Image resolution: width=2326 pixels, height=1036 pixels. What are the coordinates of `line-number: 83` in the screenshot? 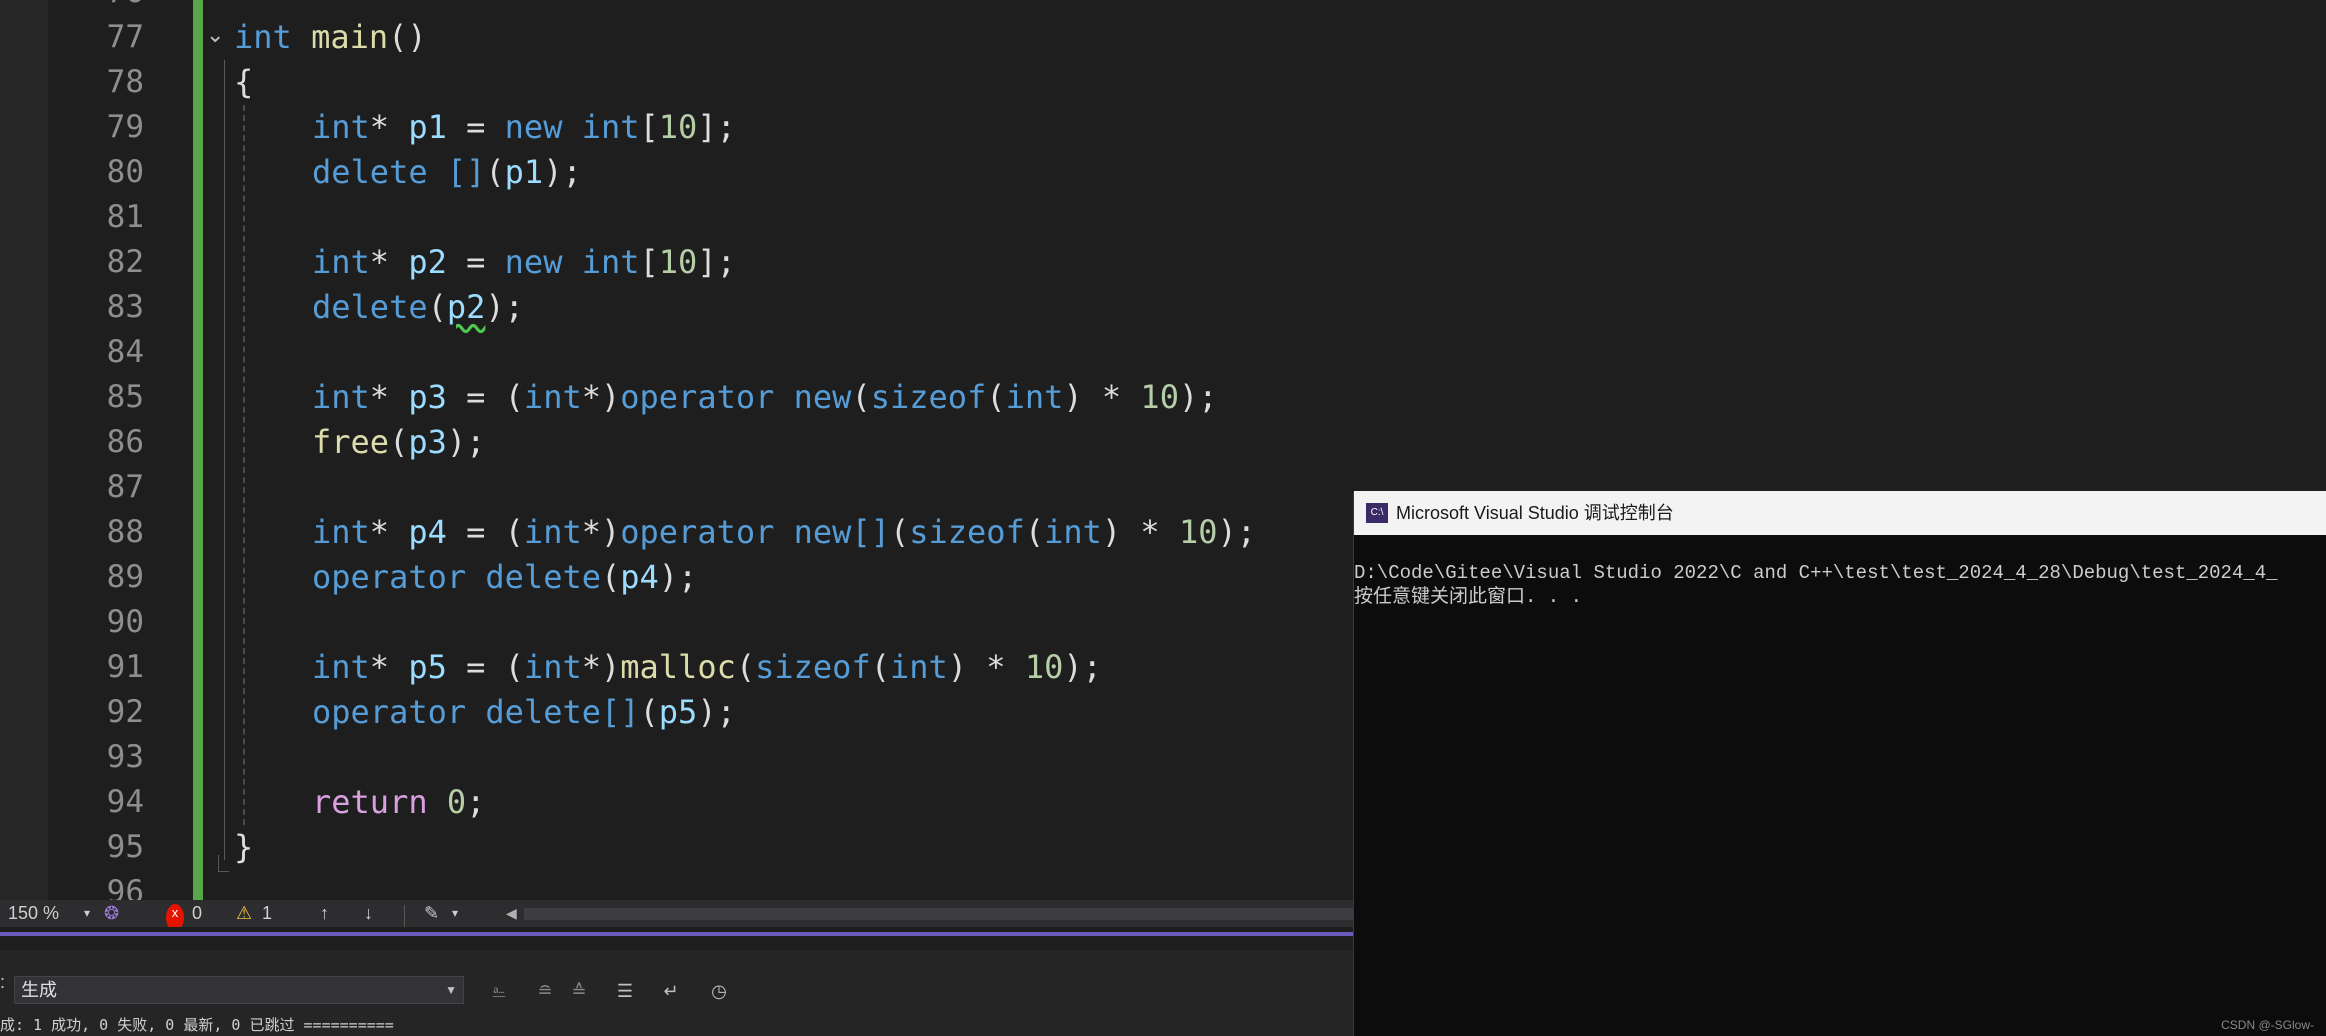 It's located at (125, 307).